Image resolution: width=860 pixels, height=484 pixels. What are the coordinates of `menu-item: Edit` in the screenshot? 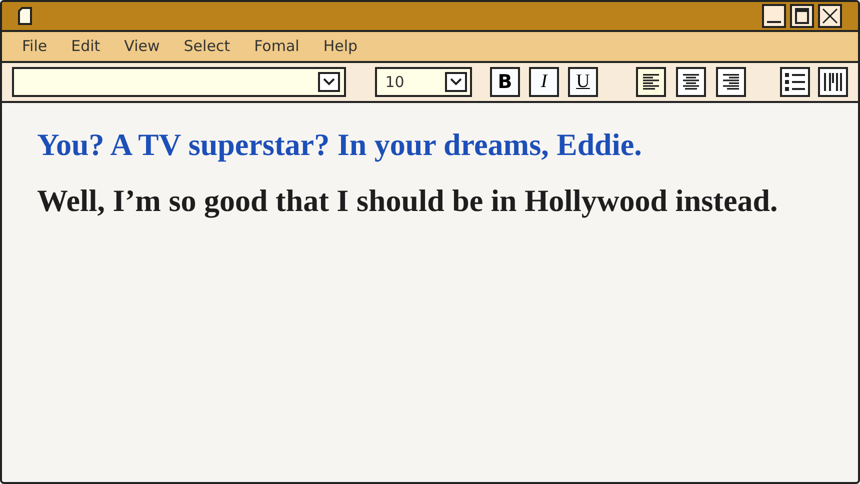 It's located at (85, 46).